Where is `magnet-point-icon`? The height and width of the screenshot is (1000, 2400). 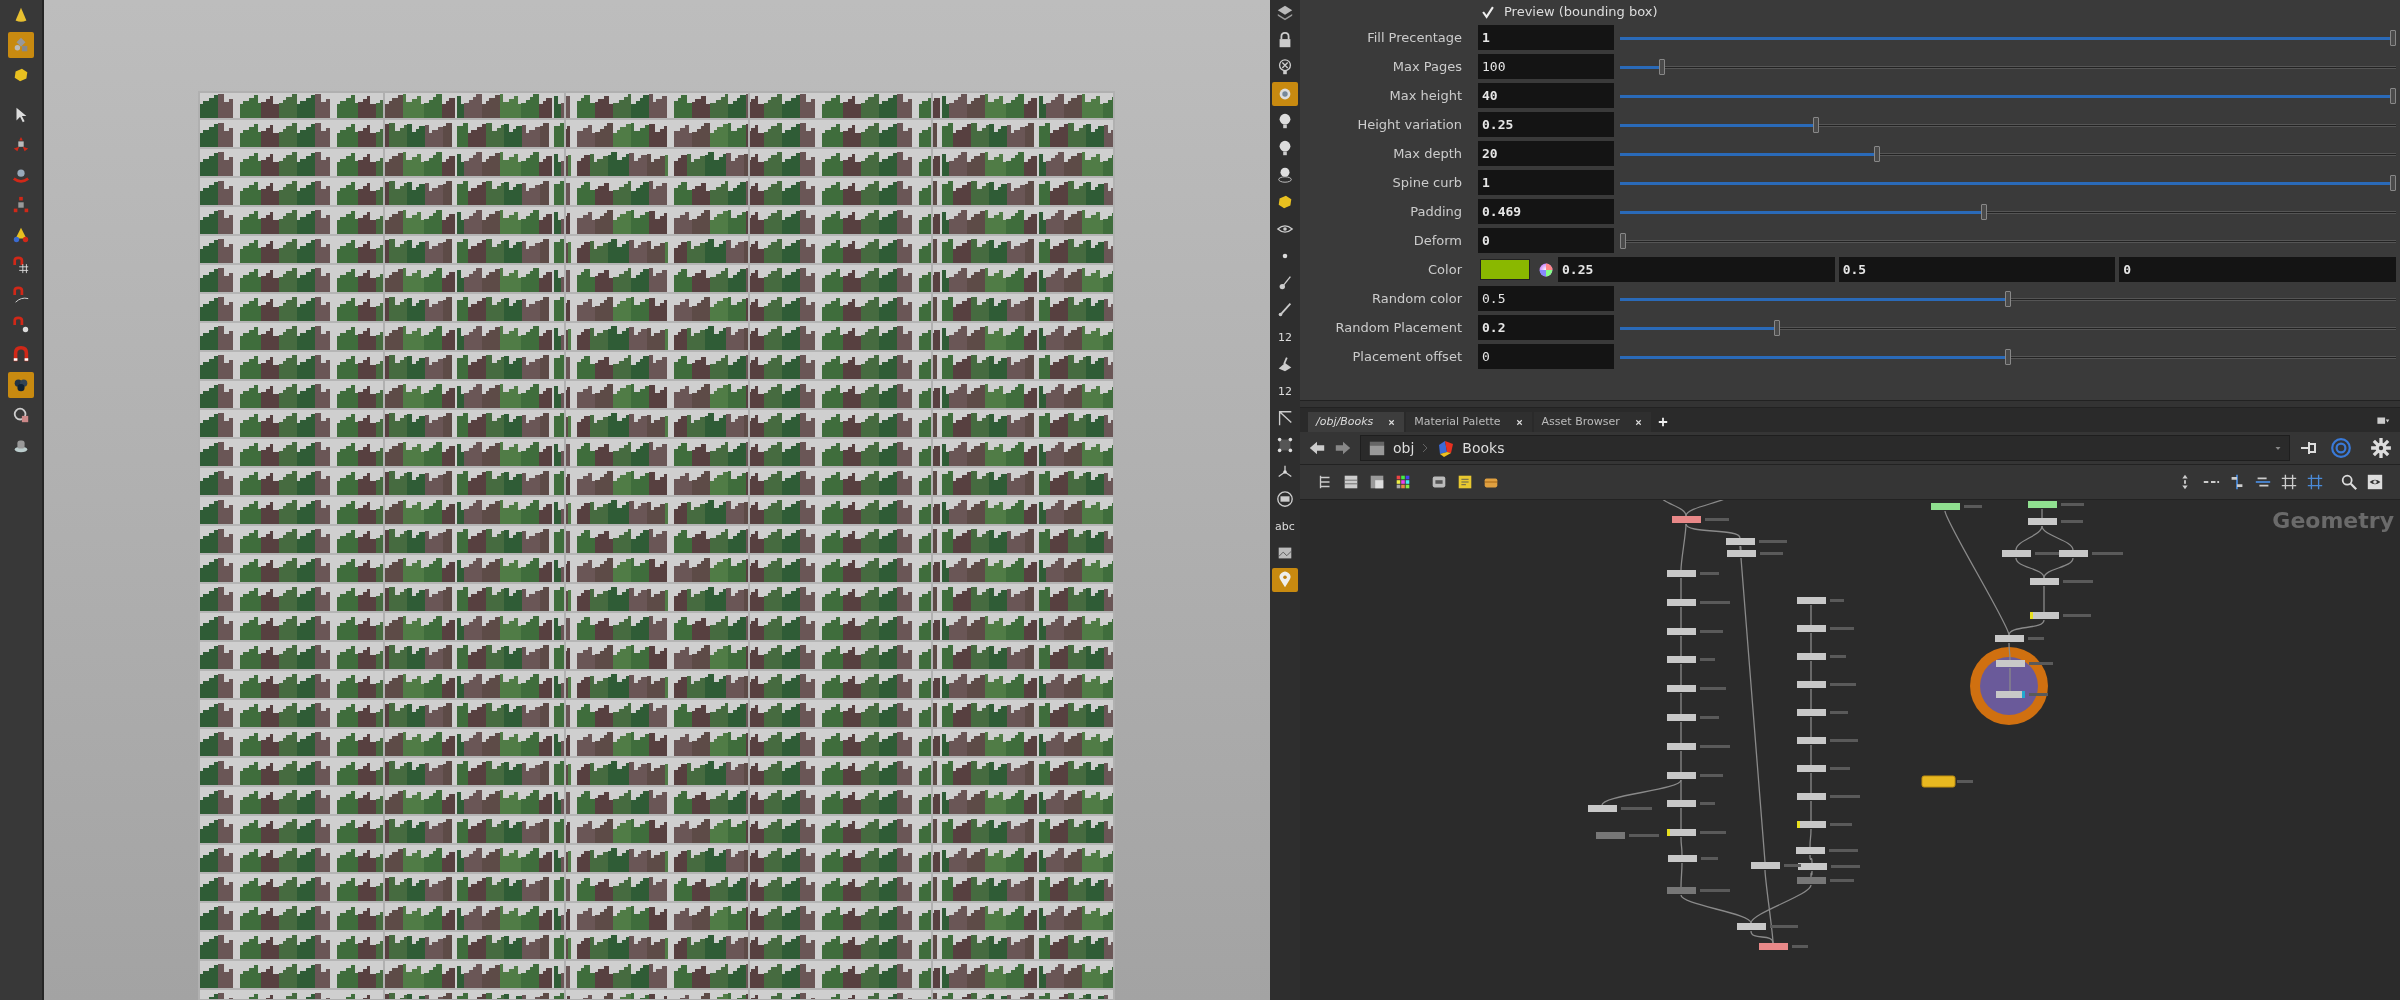 magnet-point-icon is located at coordinates (21, 325).